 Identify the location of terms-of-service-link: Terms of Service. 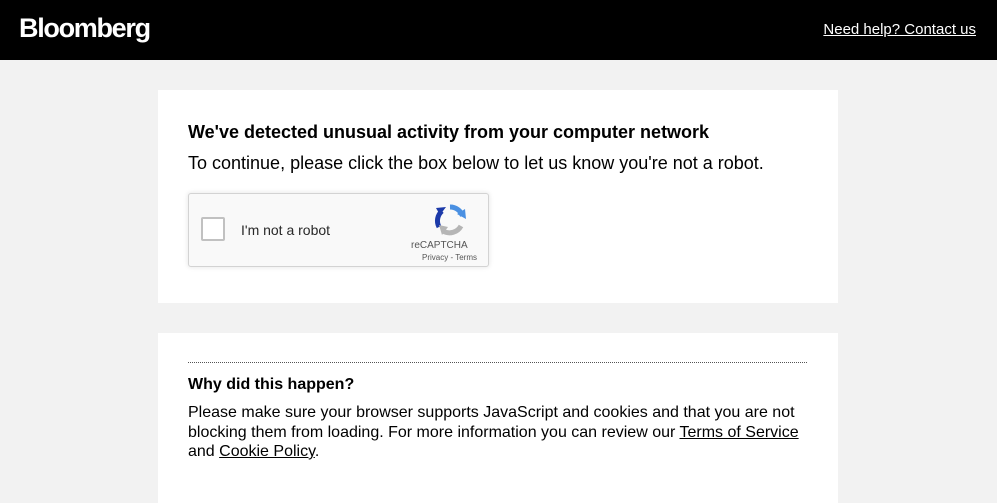
(738, 432).